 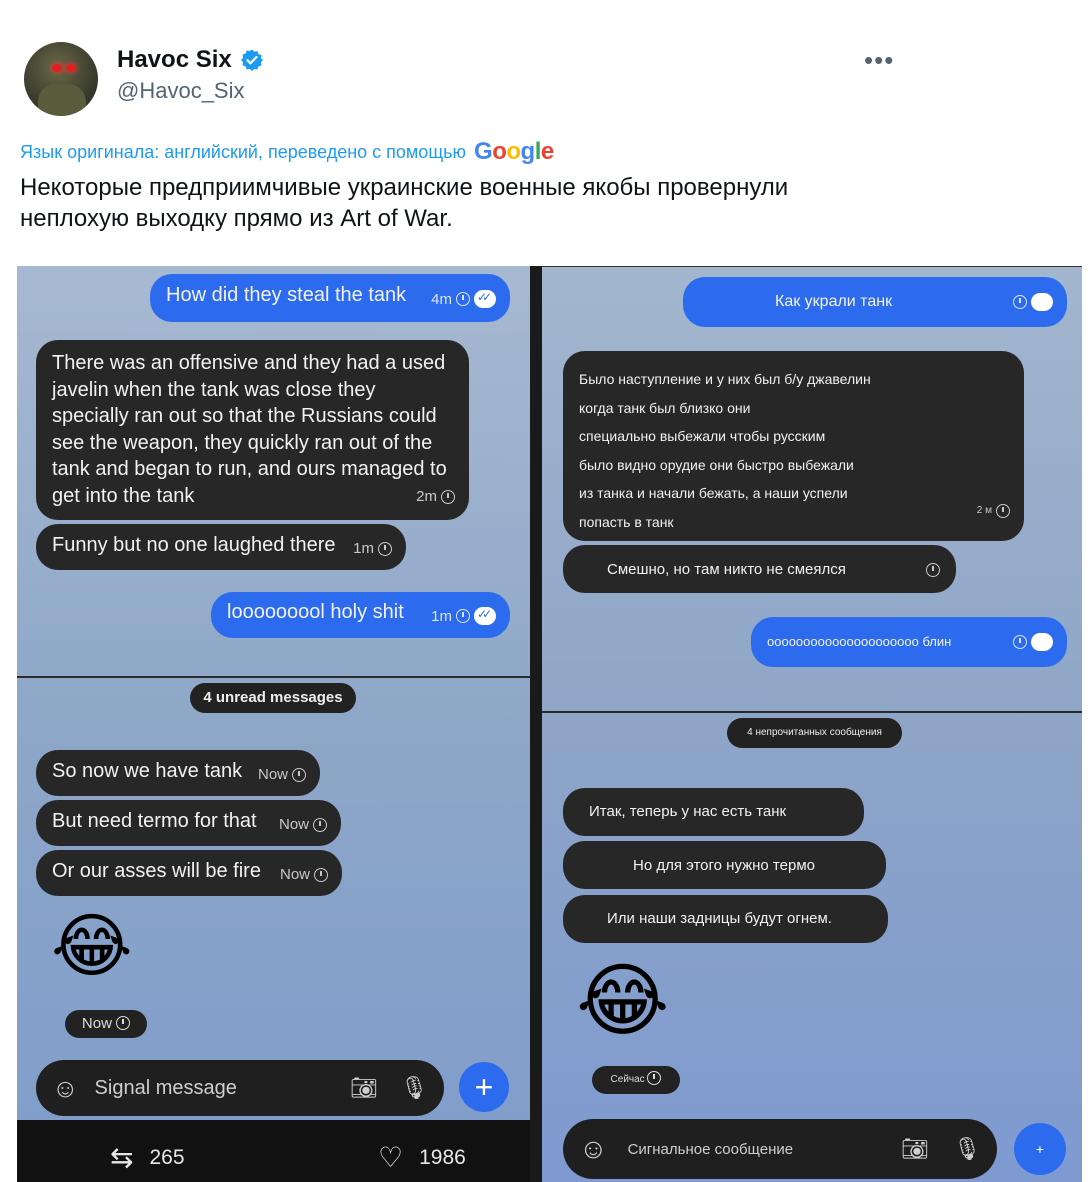 I want to click on message-meta: 2m, so click(x=435, y=497).